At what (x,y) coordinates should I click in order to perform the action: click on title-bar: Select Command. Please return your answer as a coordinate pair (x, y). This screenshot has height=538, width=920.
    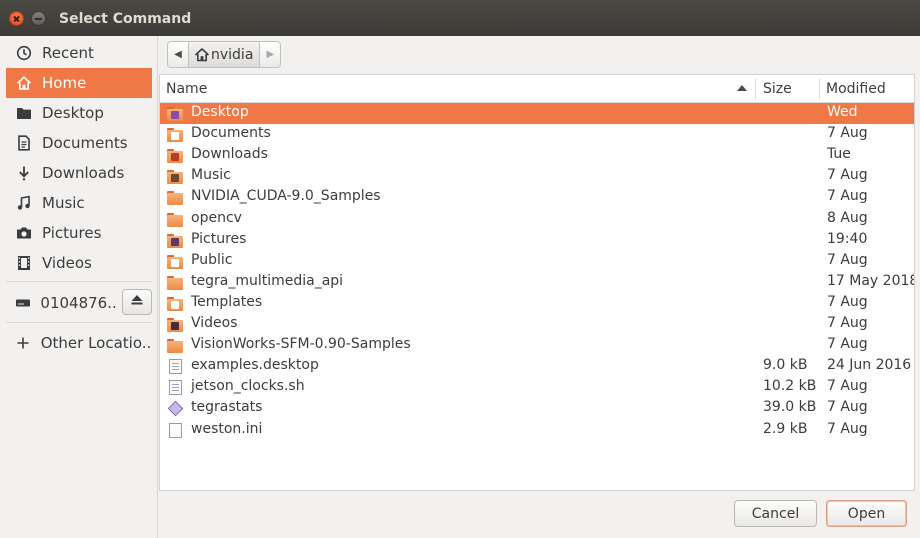
    Looking at the image, I should click on (460, 18).